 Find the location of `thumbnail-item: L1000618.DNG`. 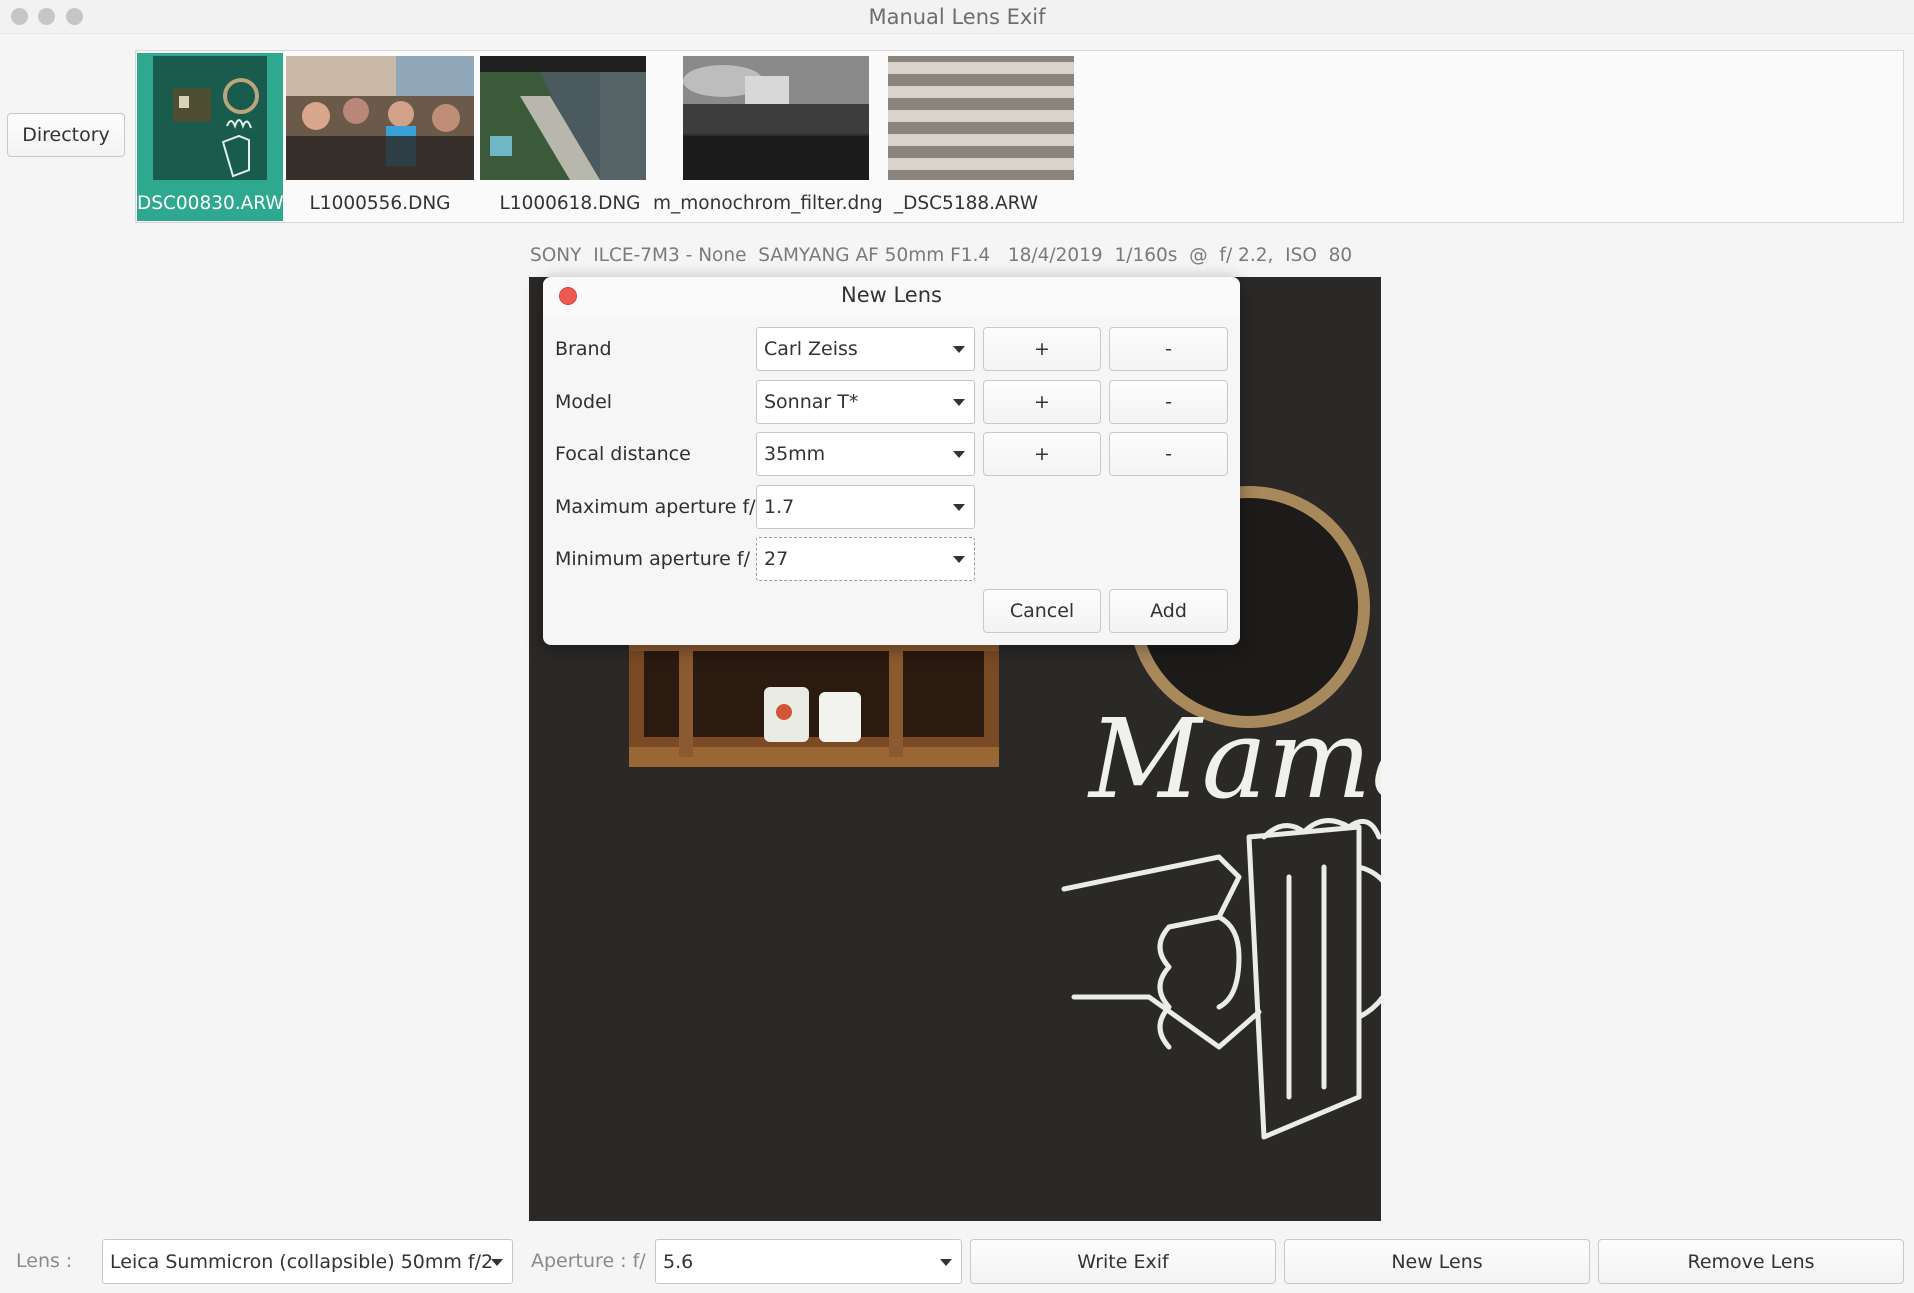

thumbnail-item: L1000618.DNG is located at coordinates (570, 137).